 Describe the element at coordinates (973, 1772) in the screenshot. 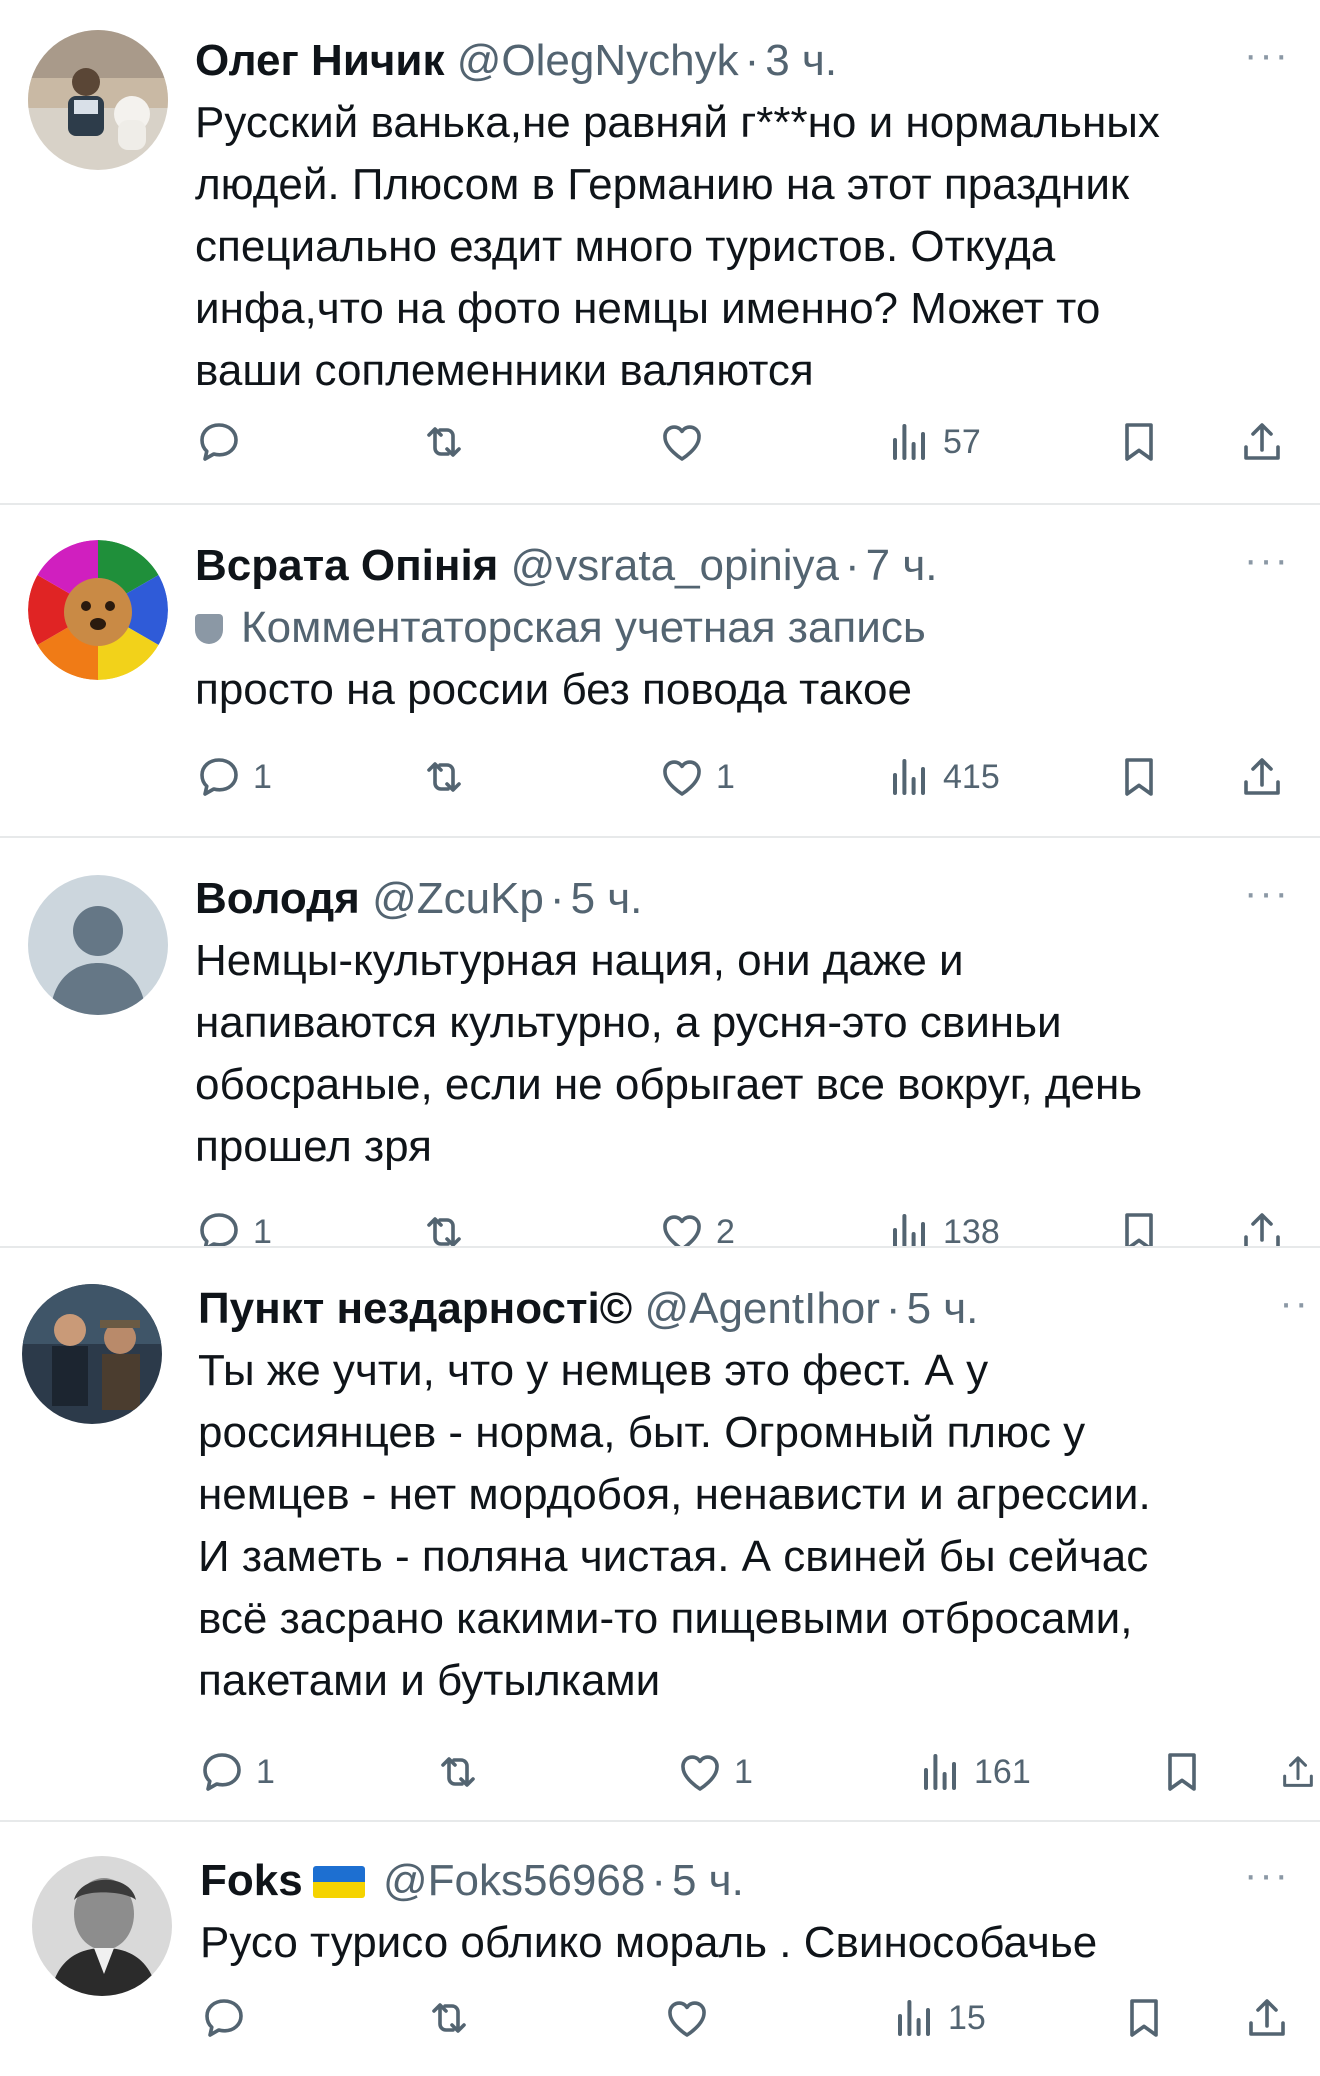

I see `views-button: 161` at that location.